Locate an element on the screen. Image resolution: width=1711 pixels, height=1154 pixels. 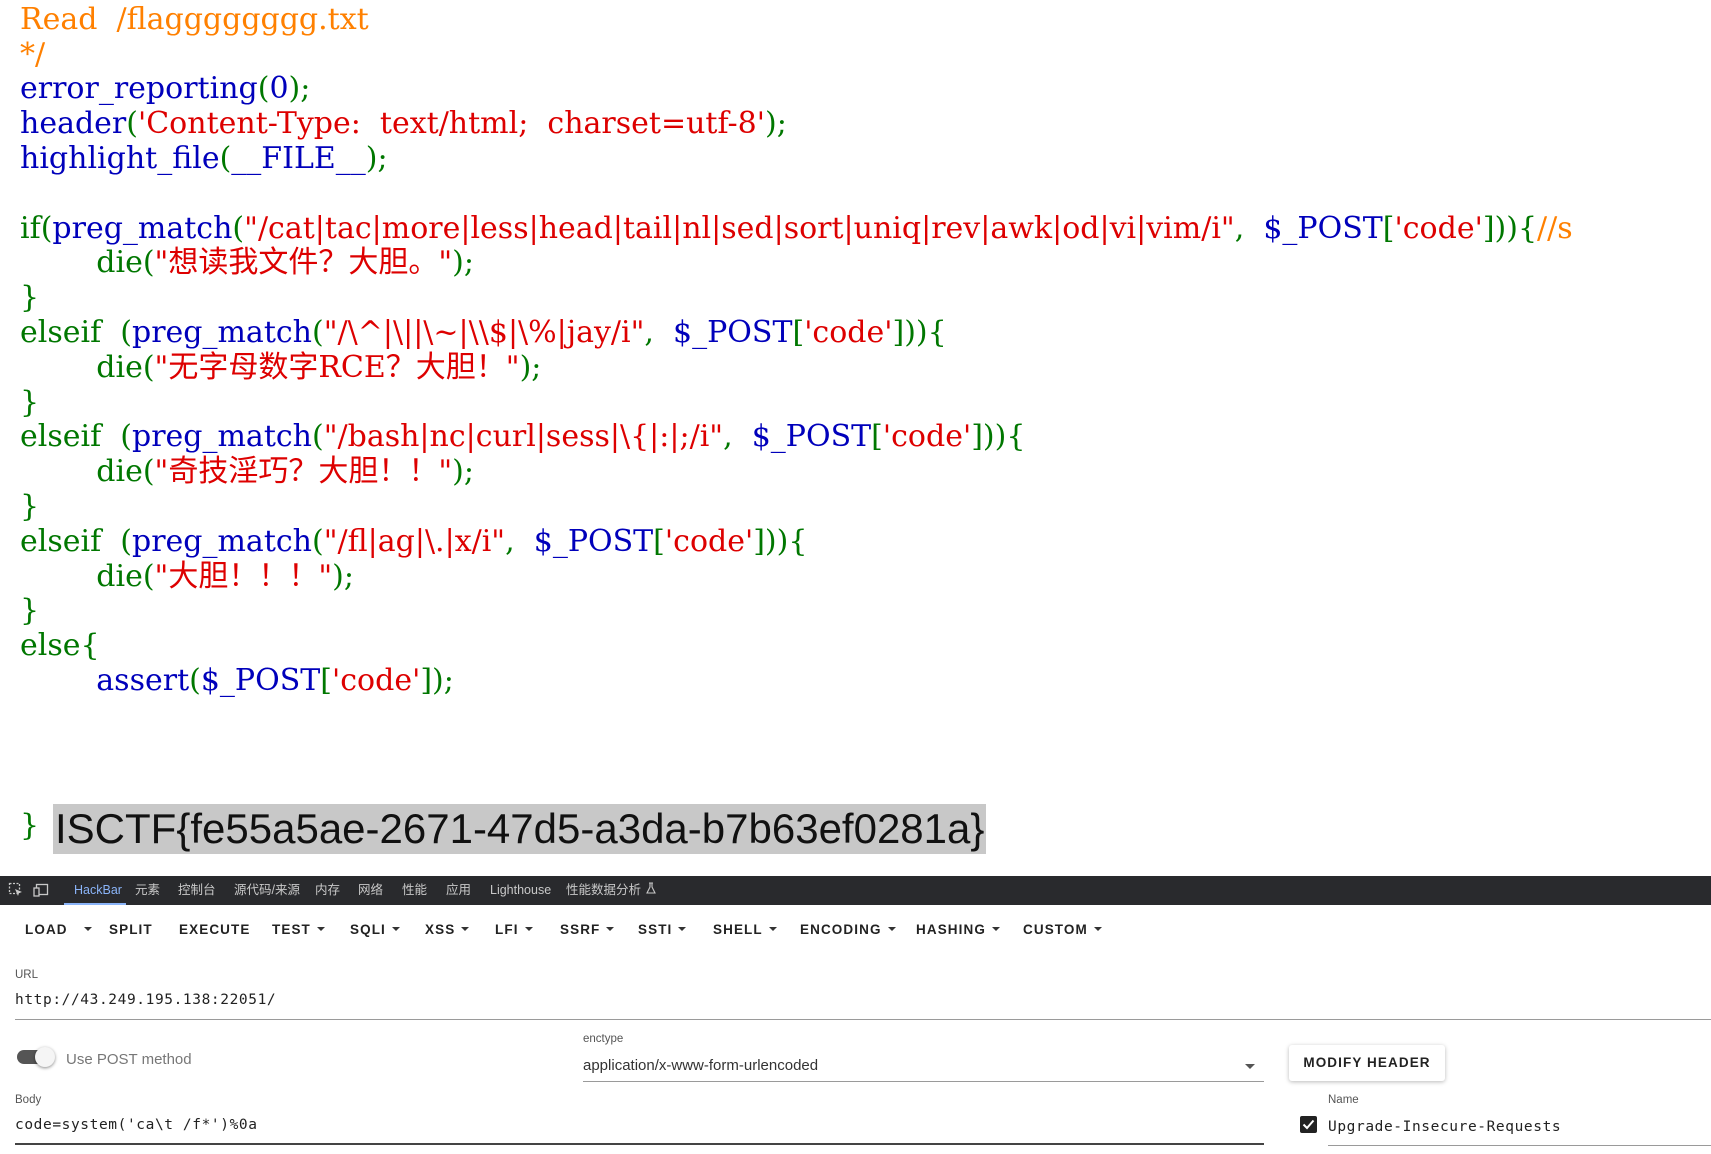
lfi-menu: LFI is located at coordinates (514, 930).